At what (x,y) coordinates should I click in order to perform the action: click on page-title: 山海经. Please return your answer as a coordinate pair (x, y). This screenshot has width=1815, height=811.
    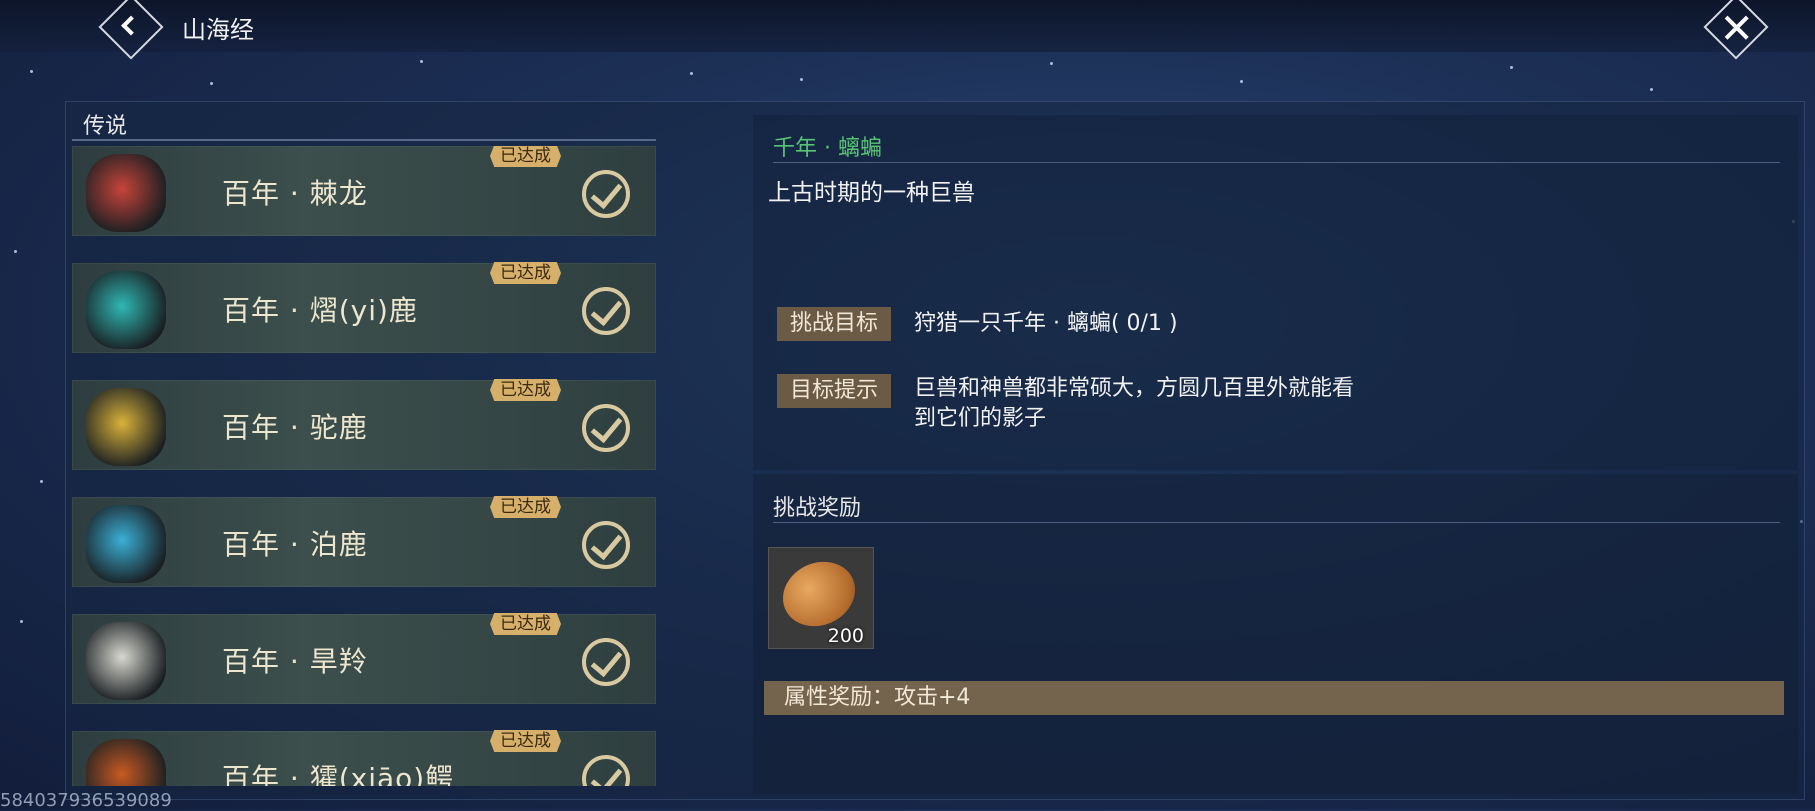
    Looking at the image, I should click on (218, 30).